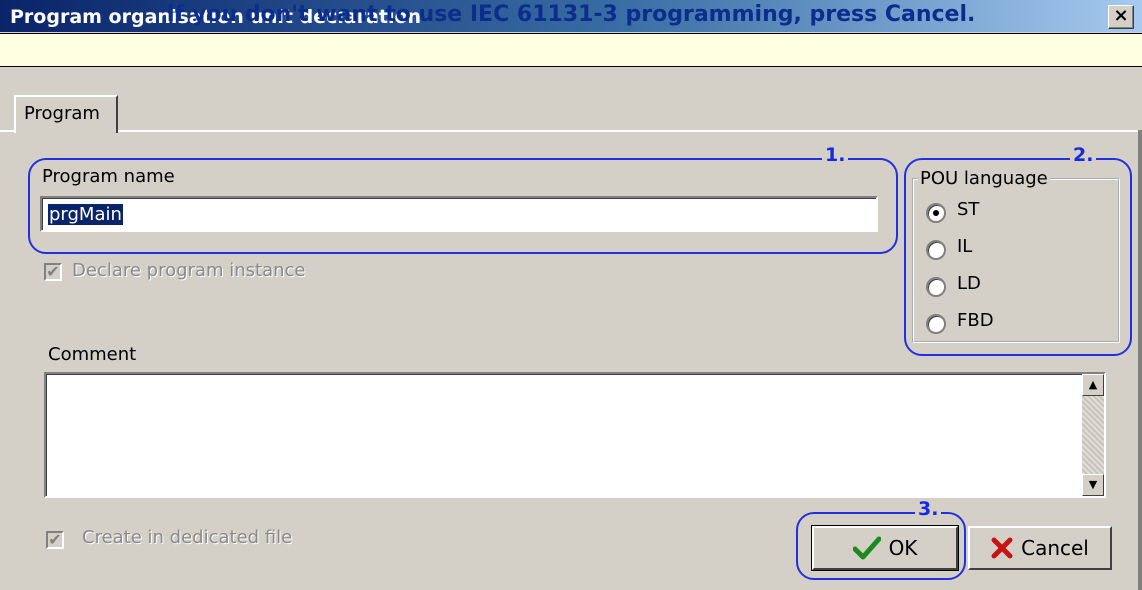  What do you see at coordinates (187, 537) in the screenshot?
I see `dedicated-file-label: Create in dedicated file` at bounding box center [187, 537].